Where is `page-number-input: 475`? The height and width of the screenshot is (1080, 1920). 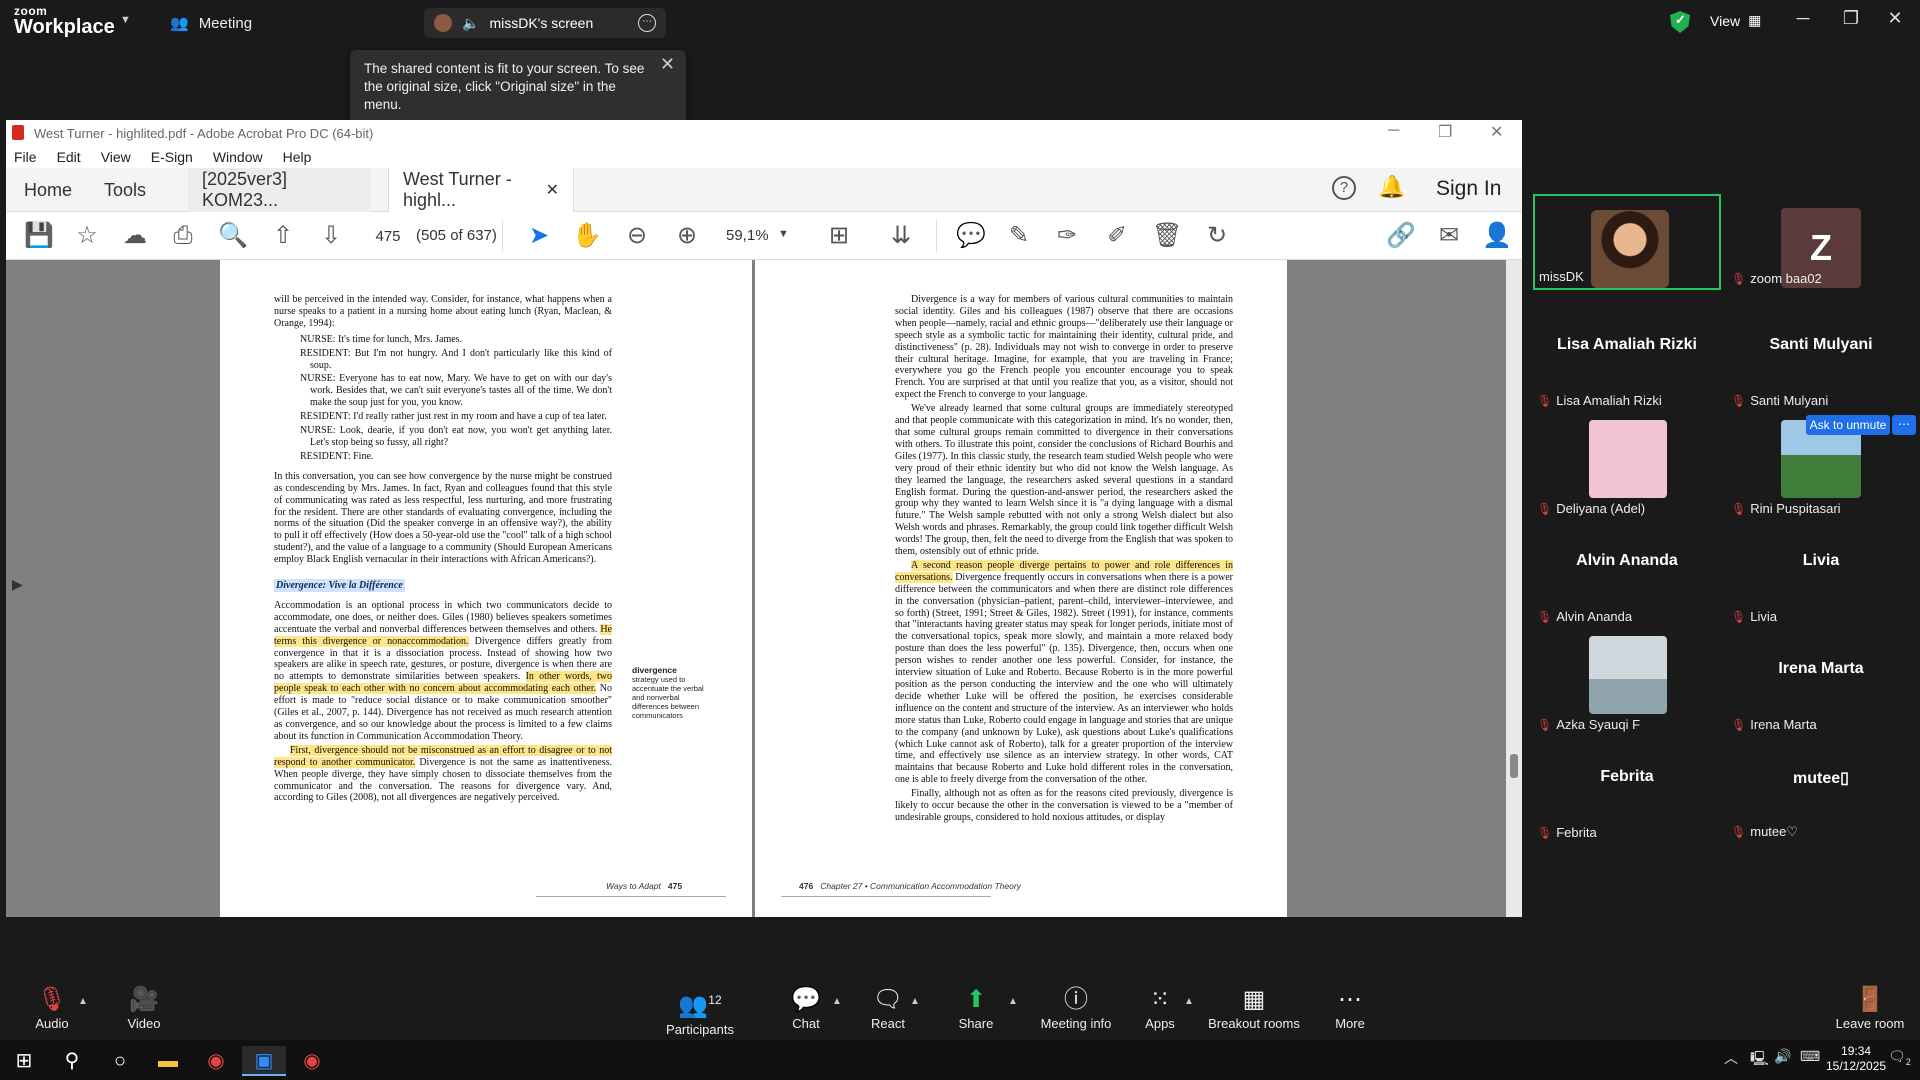 page-number-input: 475 is located at coordinates (388, 236).